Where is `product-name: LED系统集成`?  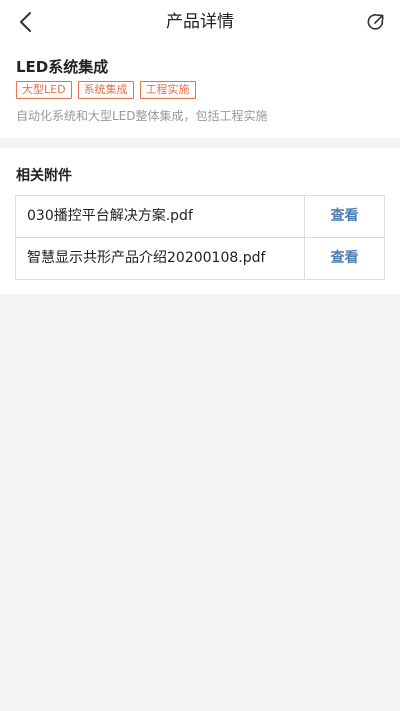 product-name: LED系统集成 is located at coordinates (62, 67).